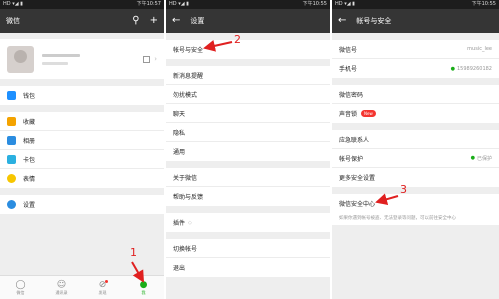 Image resolution: width=499 pixels, height=299 pixels. I want to click on step-3-label: 3, so click(403, 189).